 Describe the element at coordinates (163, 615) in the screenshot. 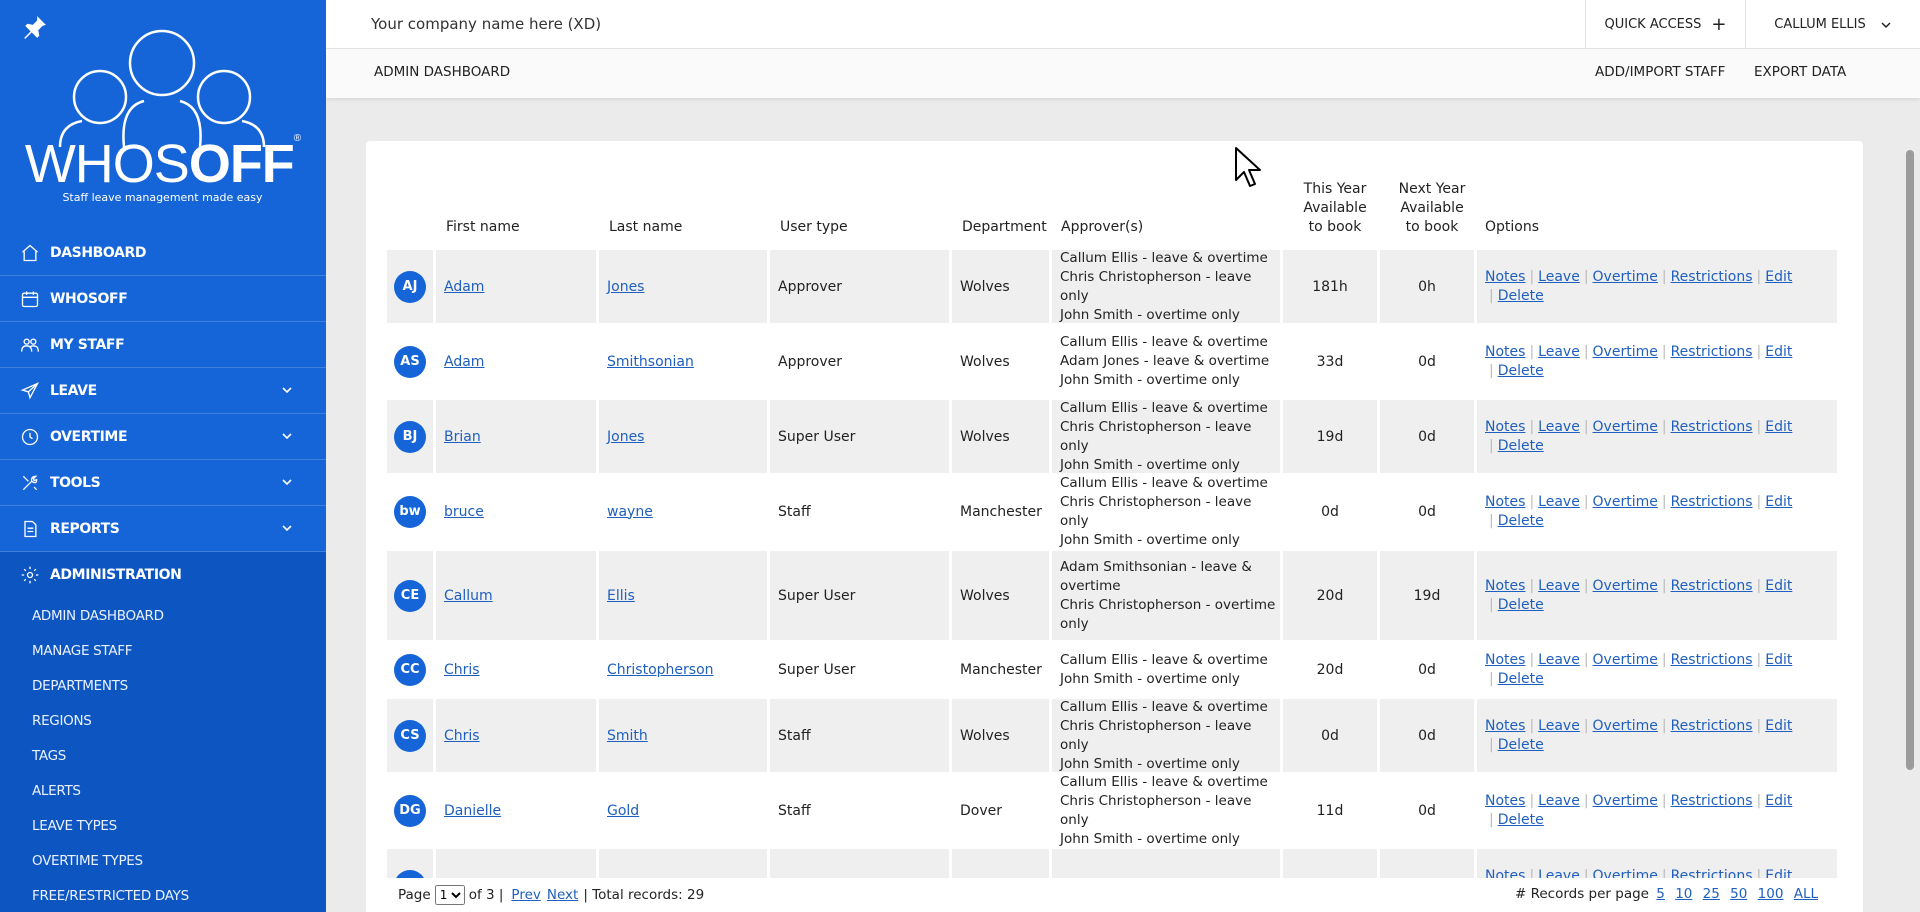

I see `subnav-admin-dashboard: ADMIN DASHBOARD` at that location.